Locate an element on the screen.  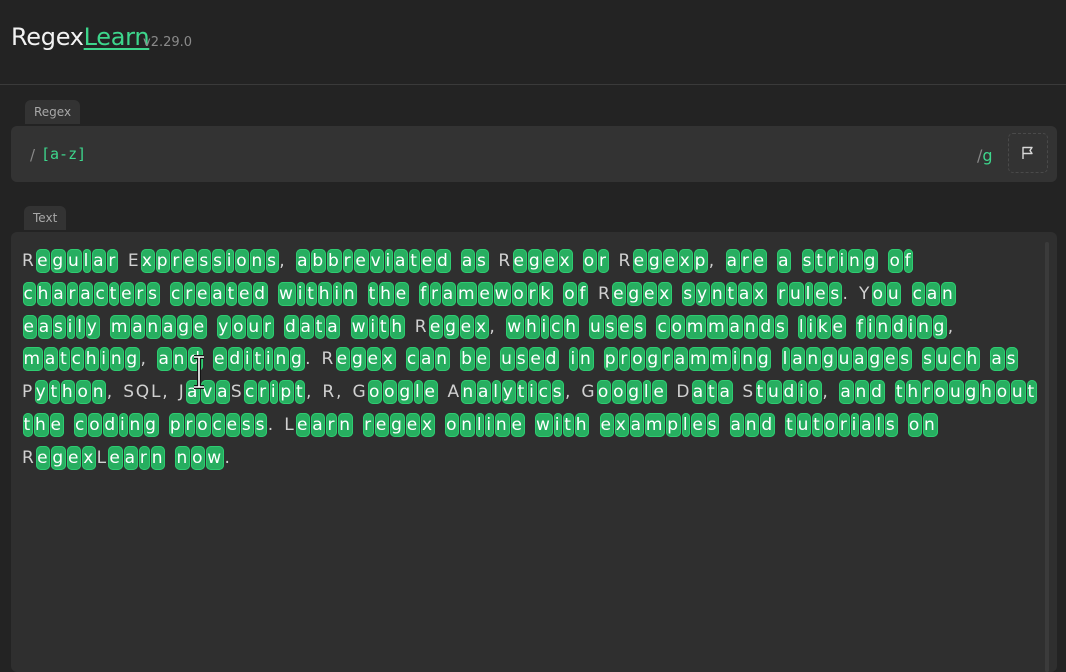
regex-slash-open: / is located at coordinates (33, 155).